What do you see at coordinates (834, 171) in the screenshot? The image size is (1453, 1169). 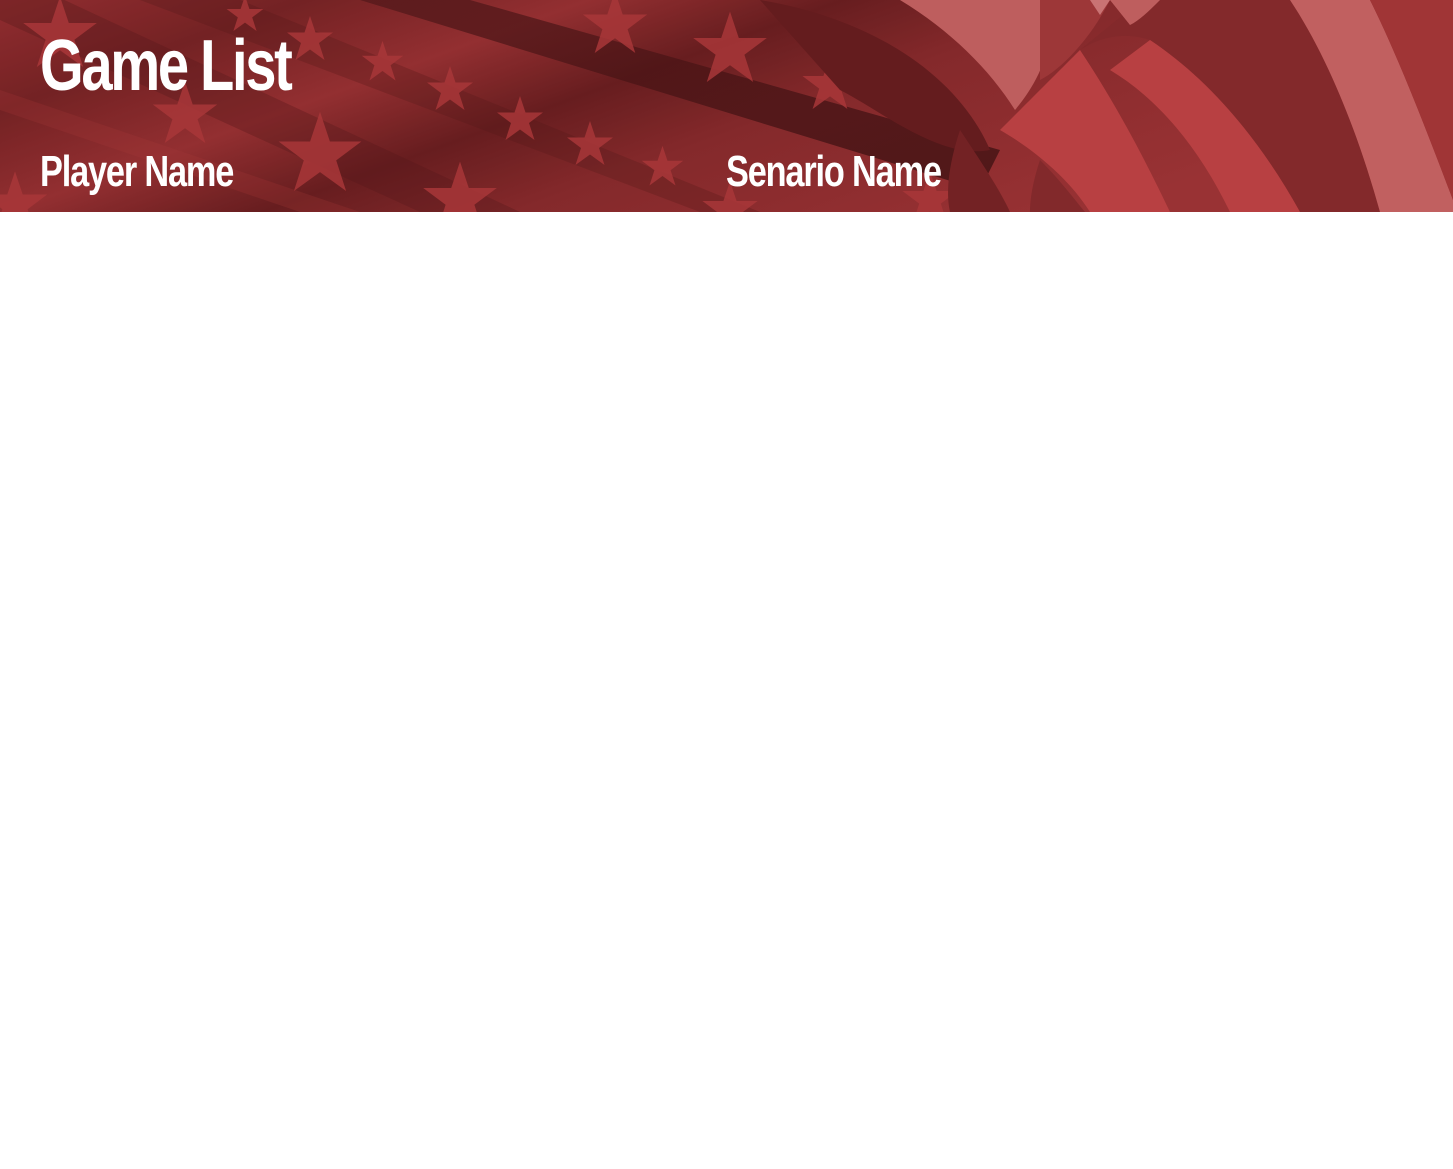 I see `scenario-name-column-header: Senario Name` at bounding box center [834, 171].